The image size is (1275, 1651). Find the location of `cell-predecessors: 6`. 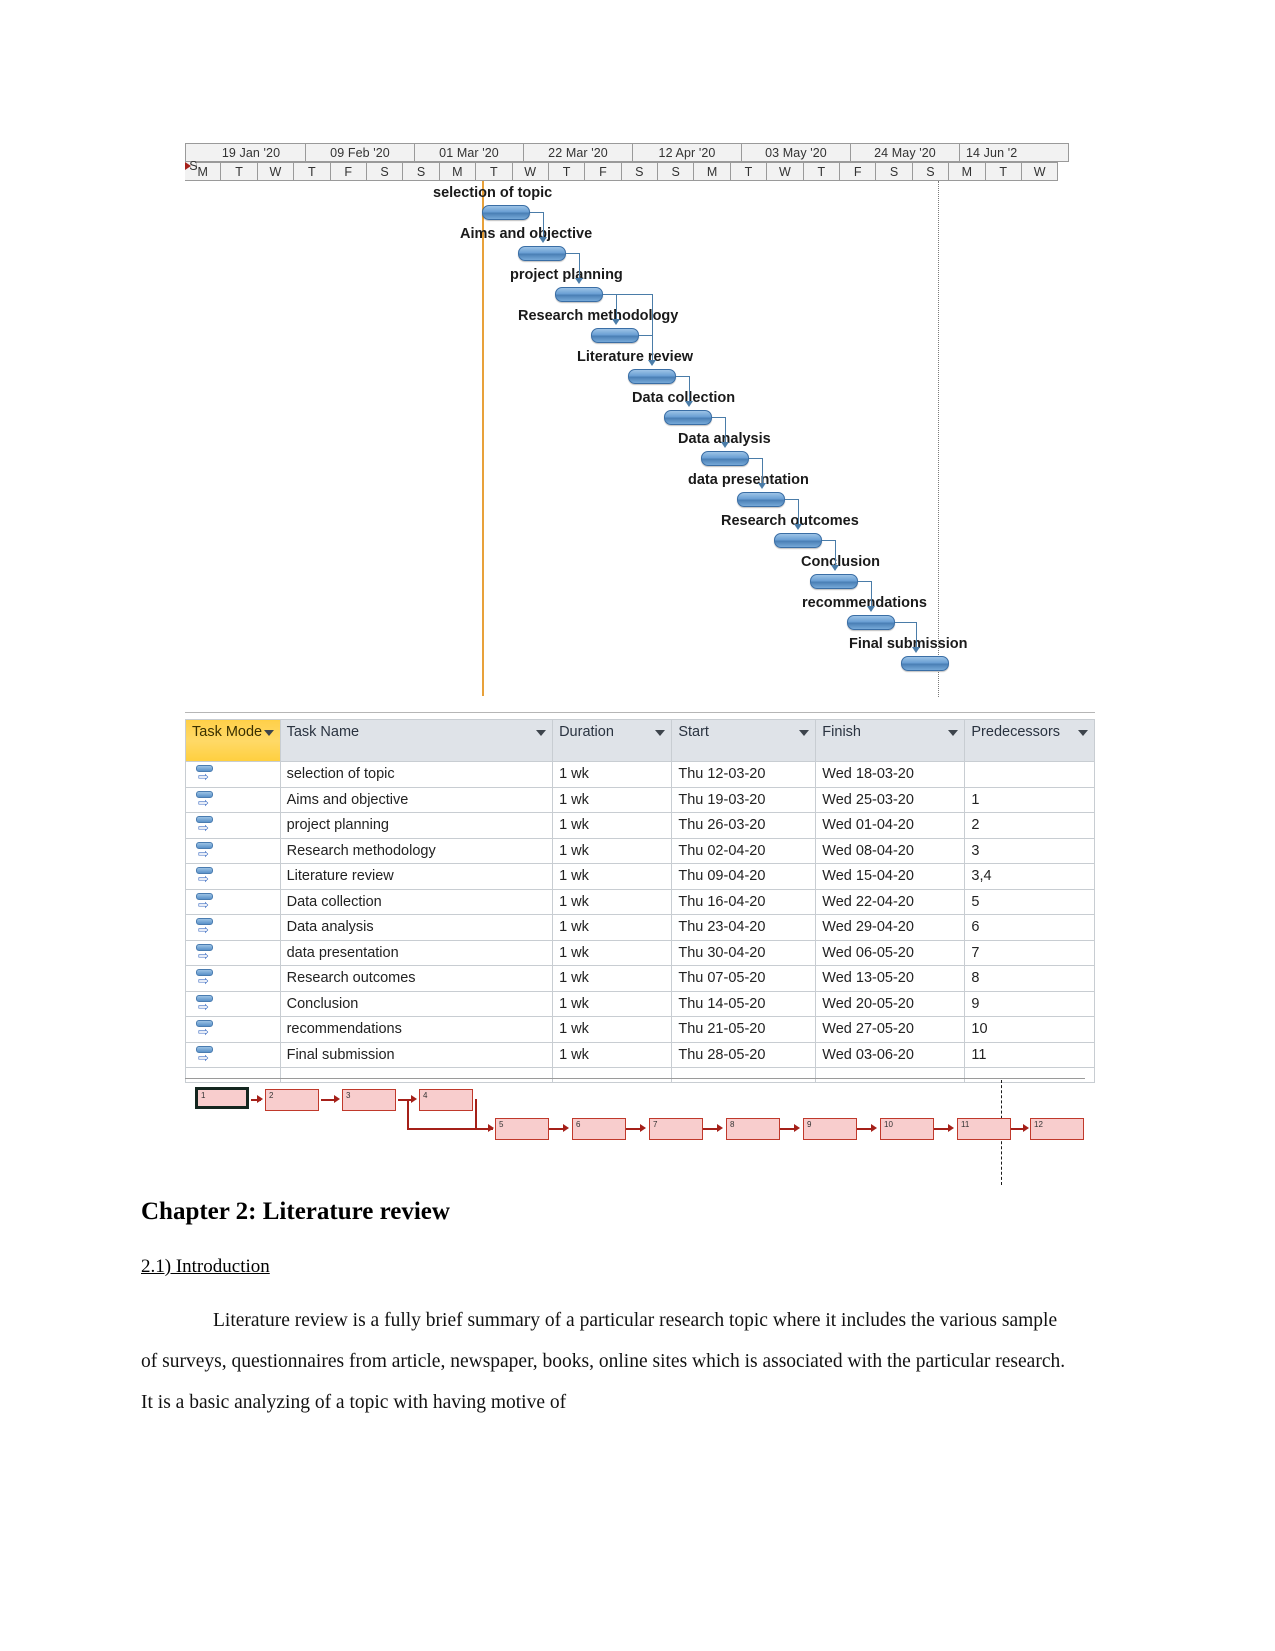

cell-predecessors: 6 is located at coordinates (1029, 927).